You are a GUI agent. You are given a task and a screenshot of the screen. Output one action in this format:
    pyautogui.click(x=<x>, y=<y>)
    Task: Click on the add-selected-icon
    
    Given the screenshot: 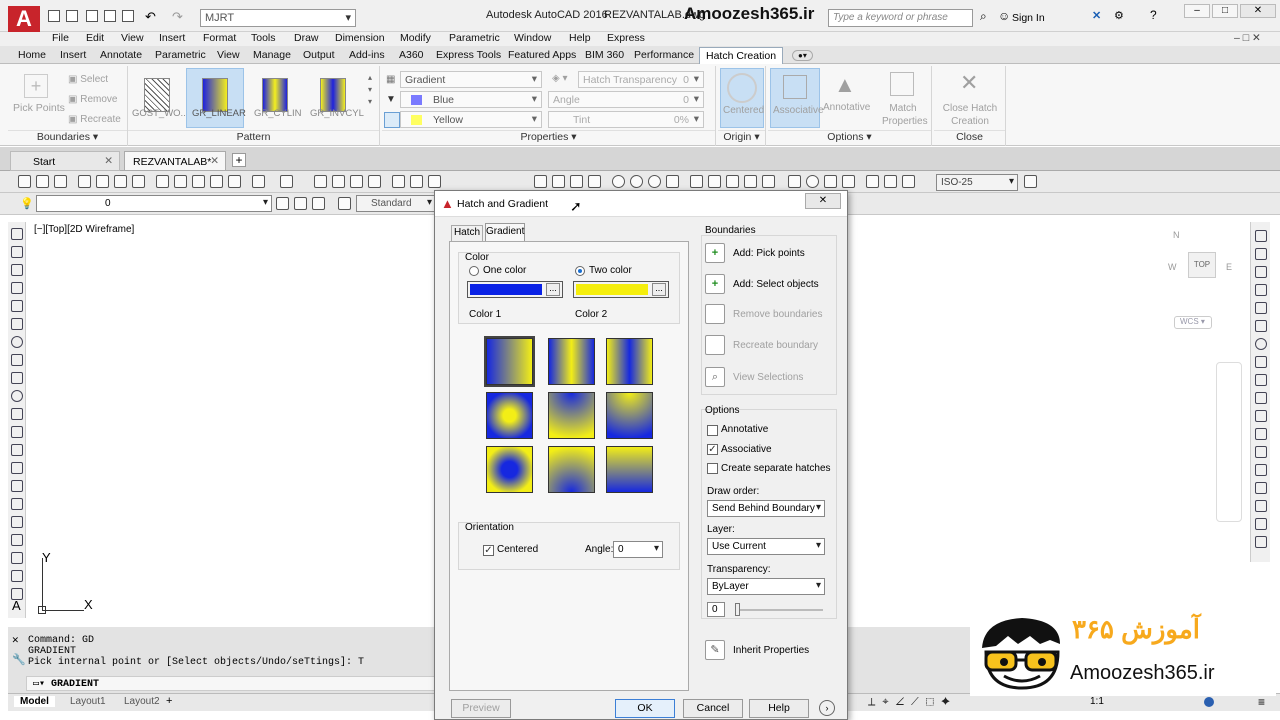 What is the action you would take?
    pyautogui.click(x=17, y=576)
    